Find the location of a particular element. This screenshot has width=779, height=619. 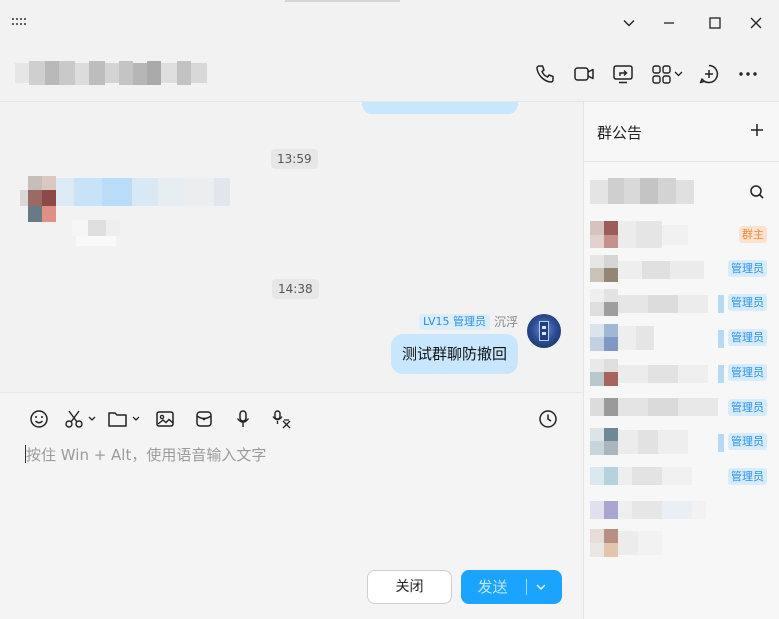

maximize-icon is located at coordinates (715, 23).